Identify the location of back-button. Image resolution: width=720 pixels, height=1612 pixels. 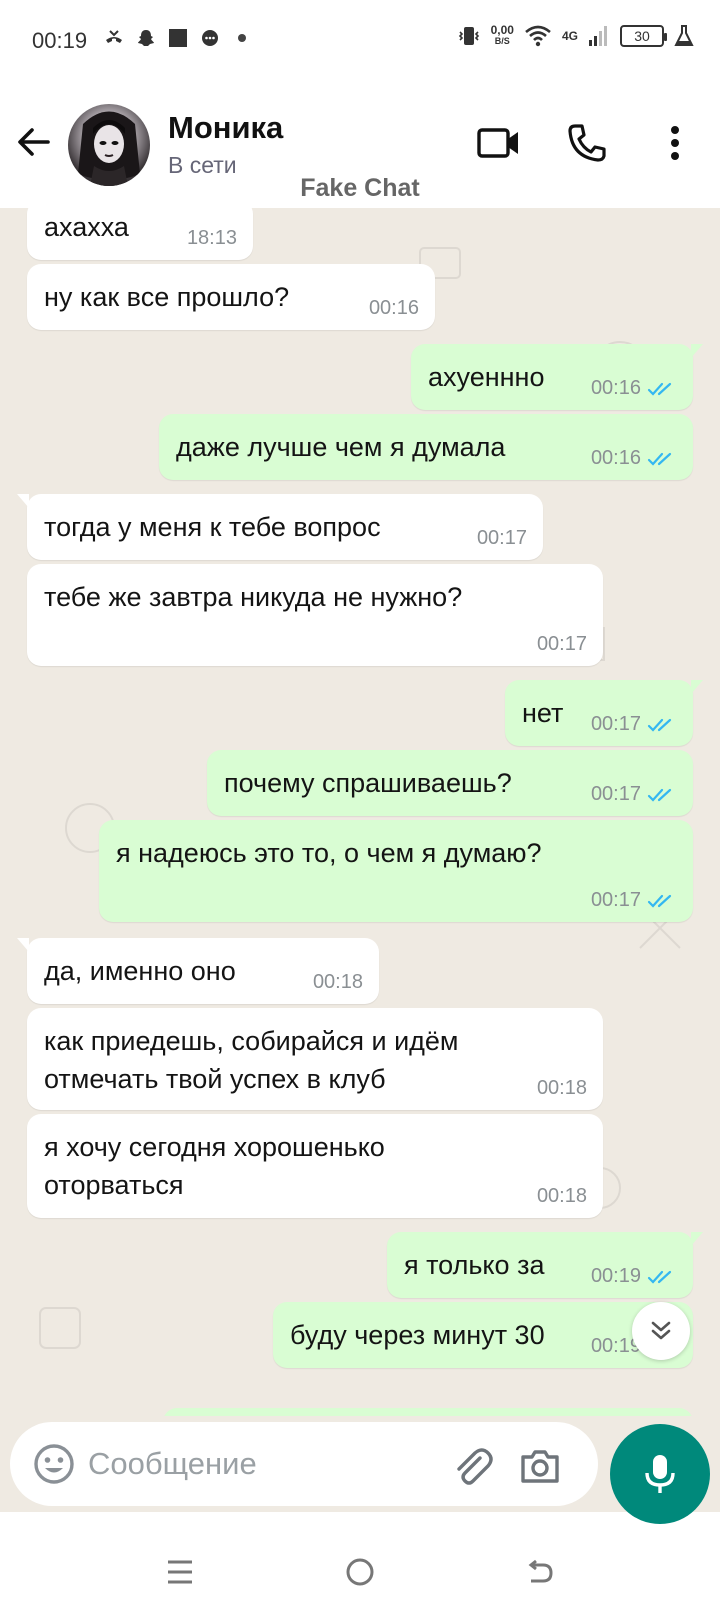
(34, 142).